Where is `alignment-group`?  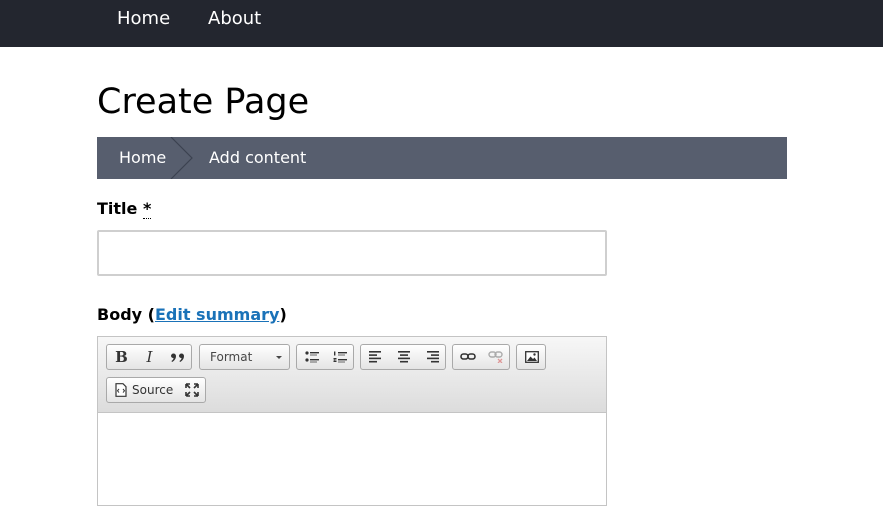
alignment-group is located at coordinates (403, 357).